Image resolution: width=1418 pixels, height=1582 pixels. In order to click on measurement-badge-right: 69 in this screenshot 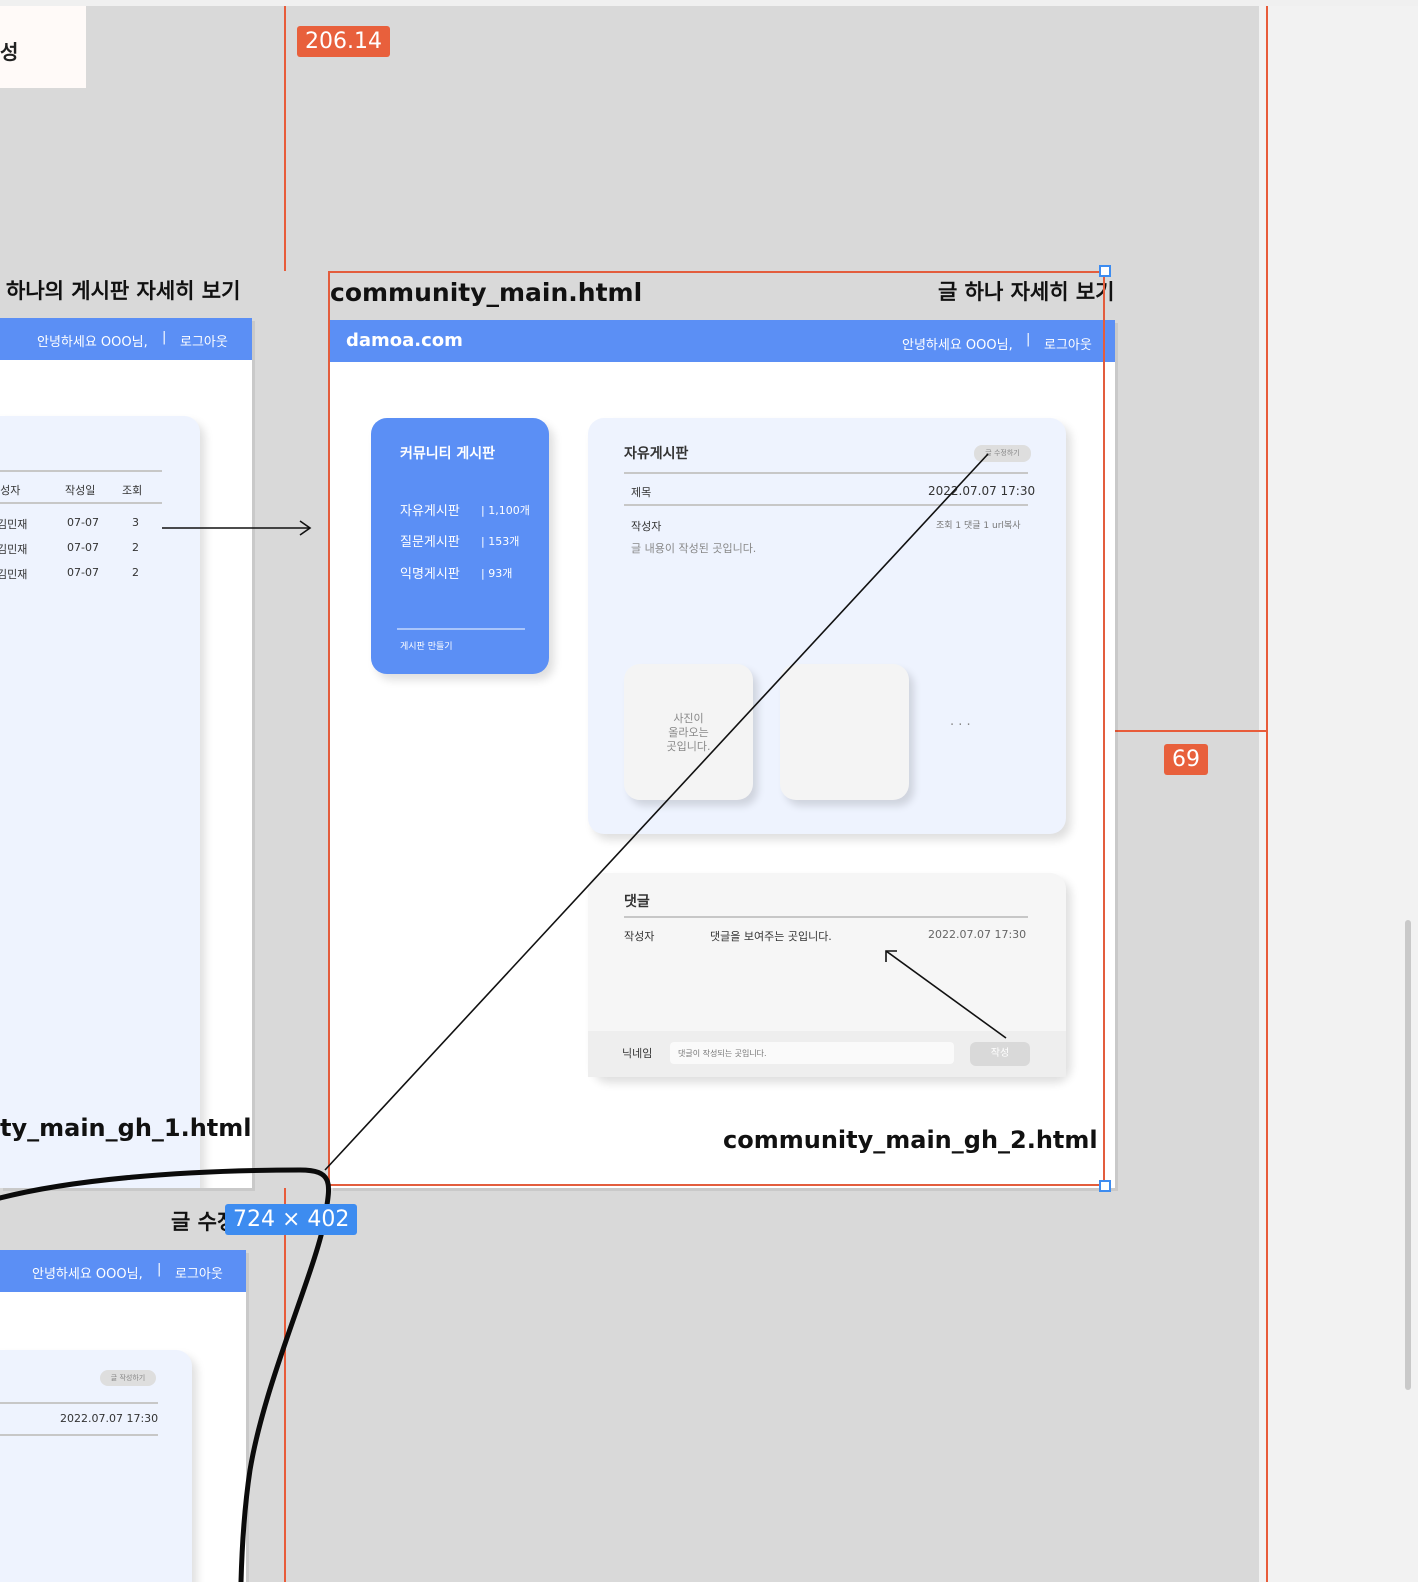, I will do `click(1186, 759)`.